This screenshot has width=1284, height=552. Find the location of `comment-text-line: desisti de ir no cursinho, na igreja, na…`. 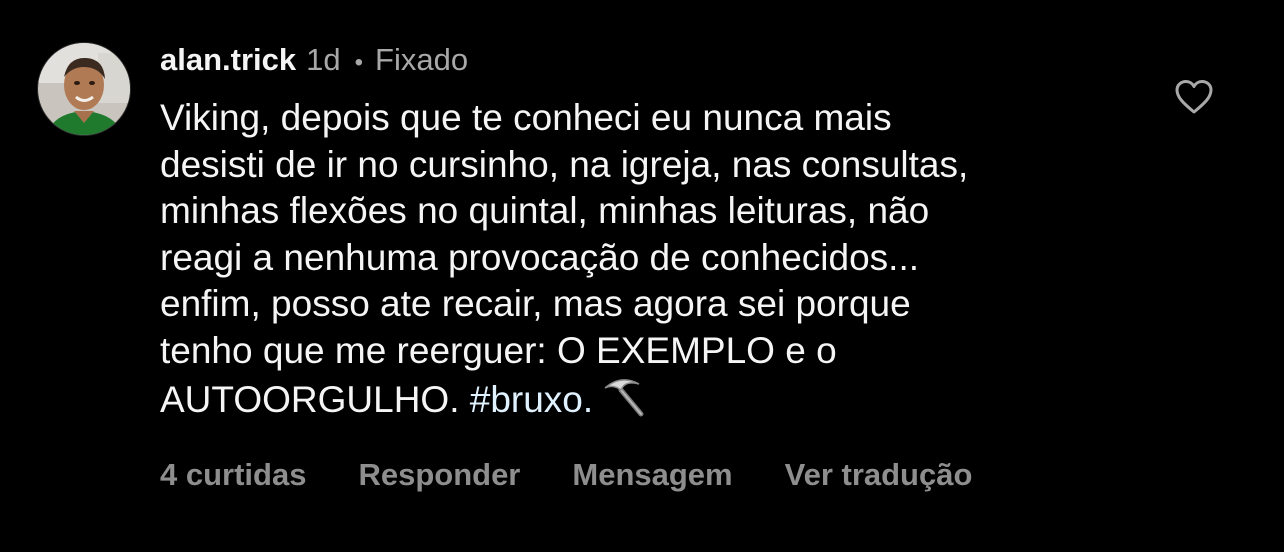

comment-text-line: desisti de ir no cursinho, na igreja, na… is located at coordinates (564, 164).